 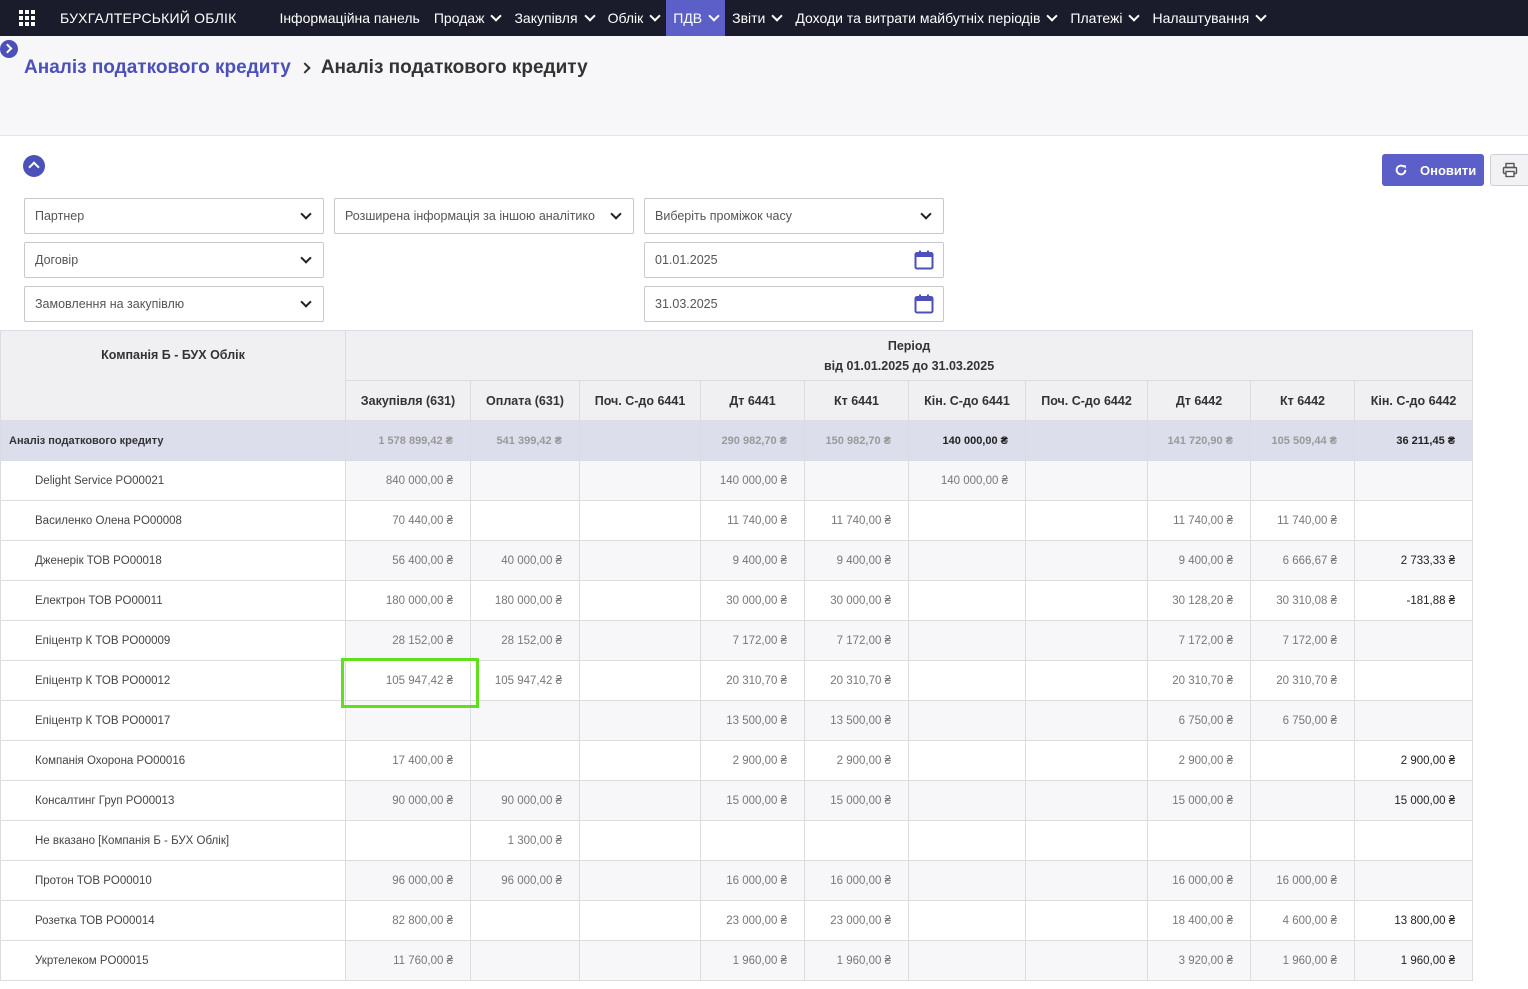 What do you see at coordinates (1096, 18) in the screenshot?
I see `menu-label: Платежі` at bounding box center [1096, 18].